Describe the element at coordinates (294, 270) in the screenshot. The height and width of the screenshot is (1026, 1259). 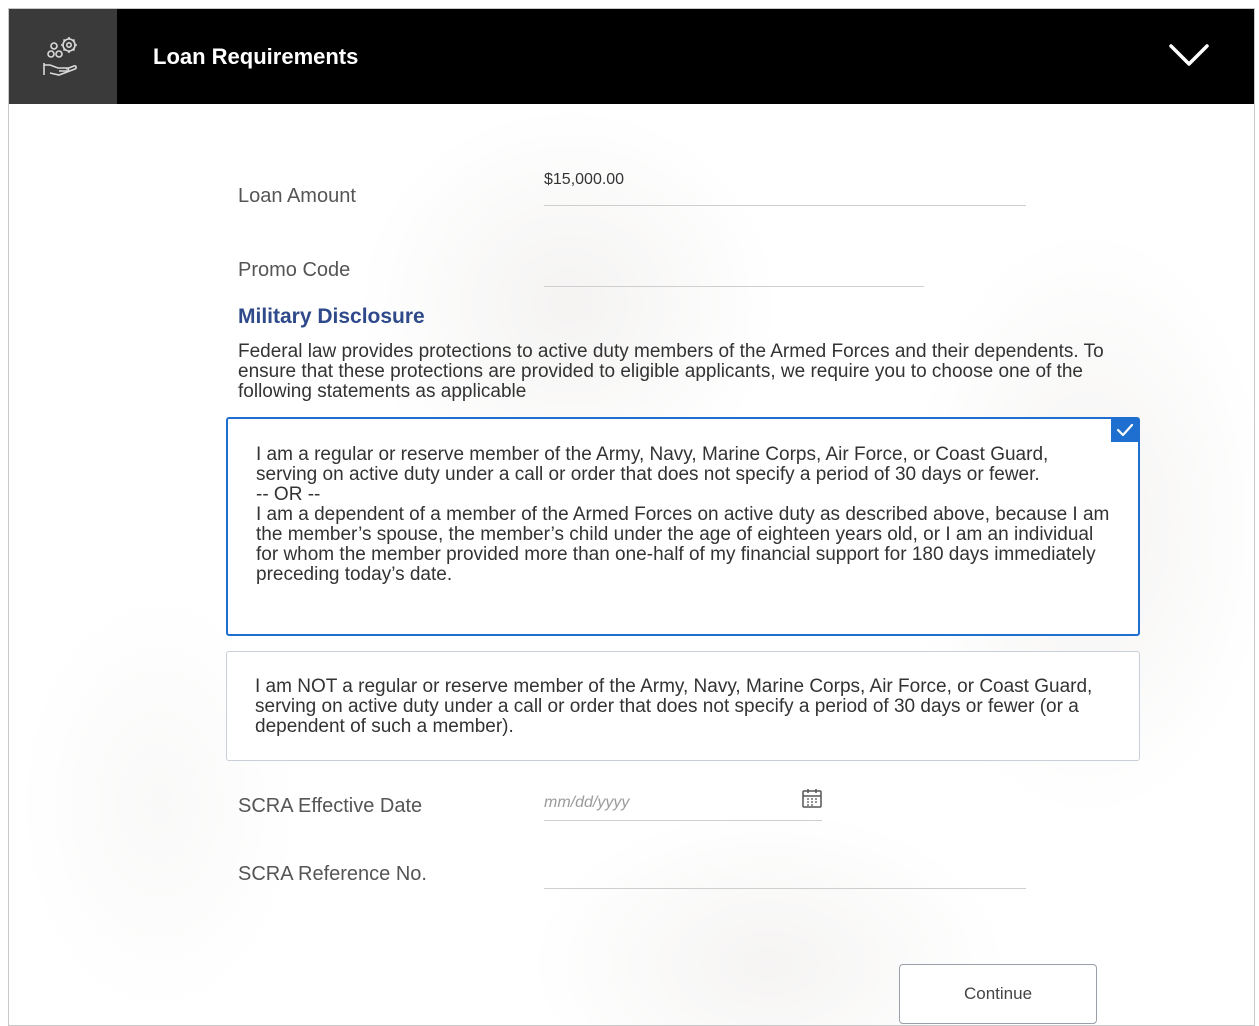
I see `promo-code-label: Promo Code` at that location.